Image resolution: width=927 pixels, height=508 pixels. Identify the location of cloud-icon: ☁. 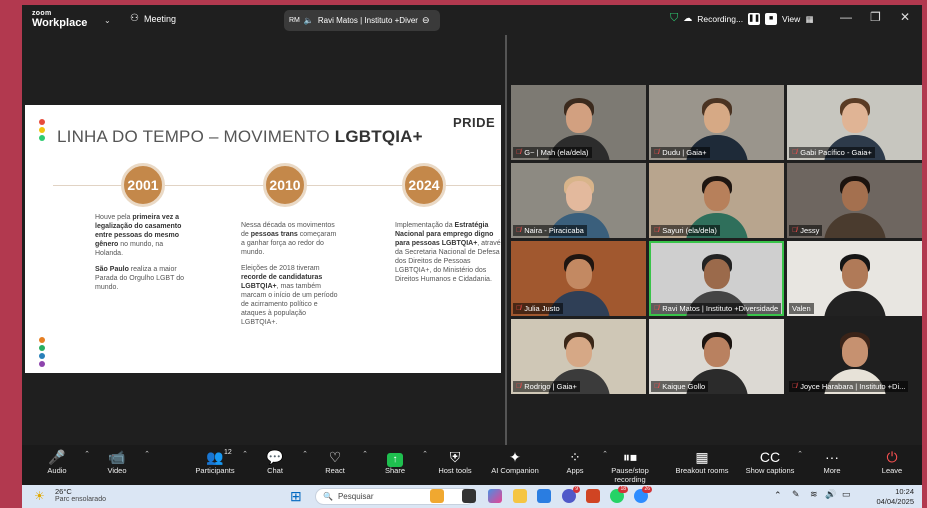
(688, 18).